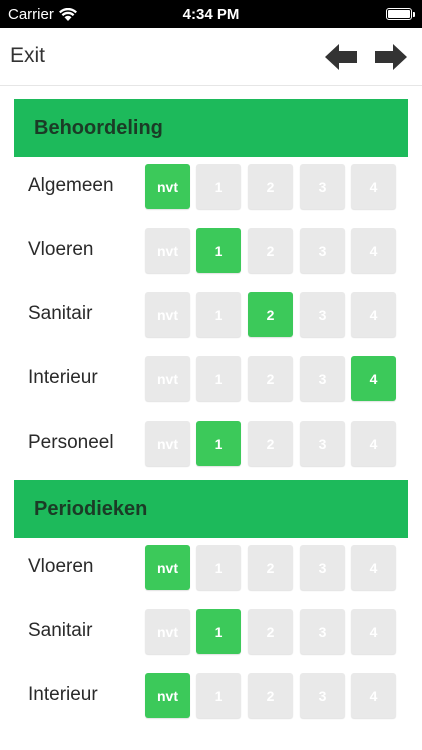  I want to click on navigation-bar: Exit, so click(211, 57).